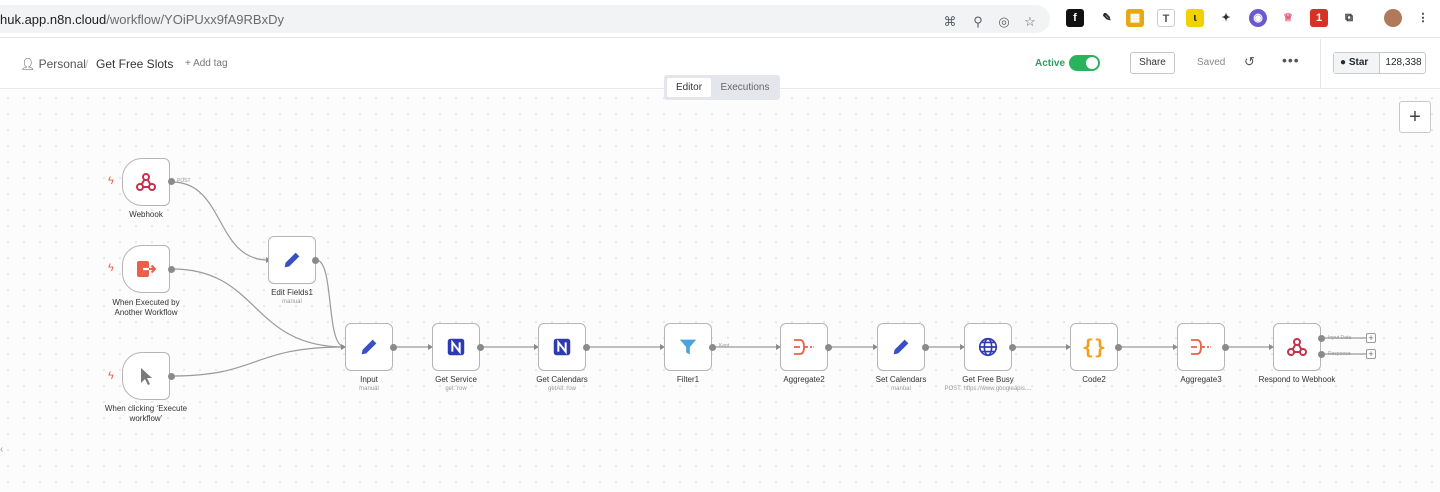  Describe the element at coordinates (688, 347) in the screenshot. I see `node-filter1` at that location.